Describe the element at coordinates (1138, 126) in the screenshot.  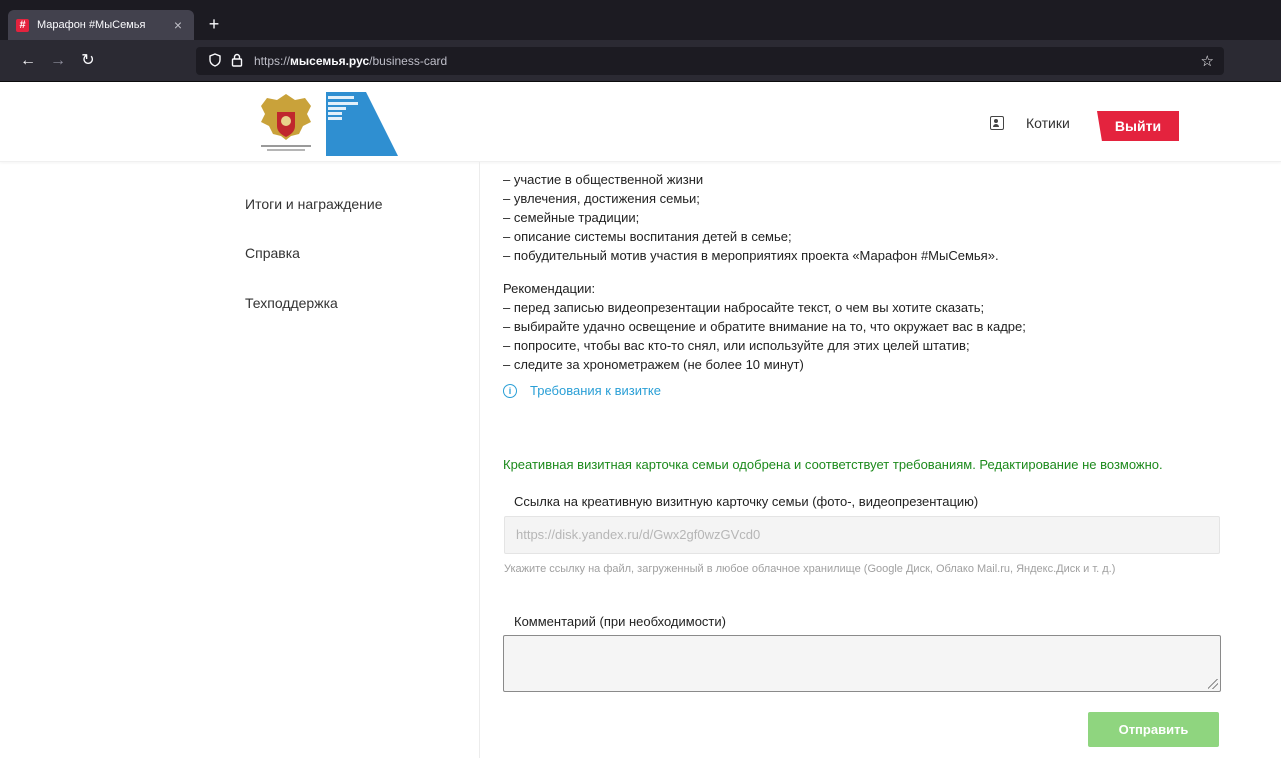
I see `logout-button: Выйти` at that location.